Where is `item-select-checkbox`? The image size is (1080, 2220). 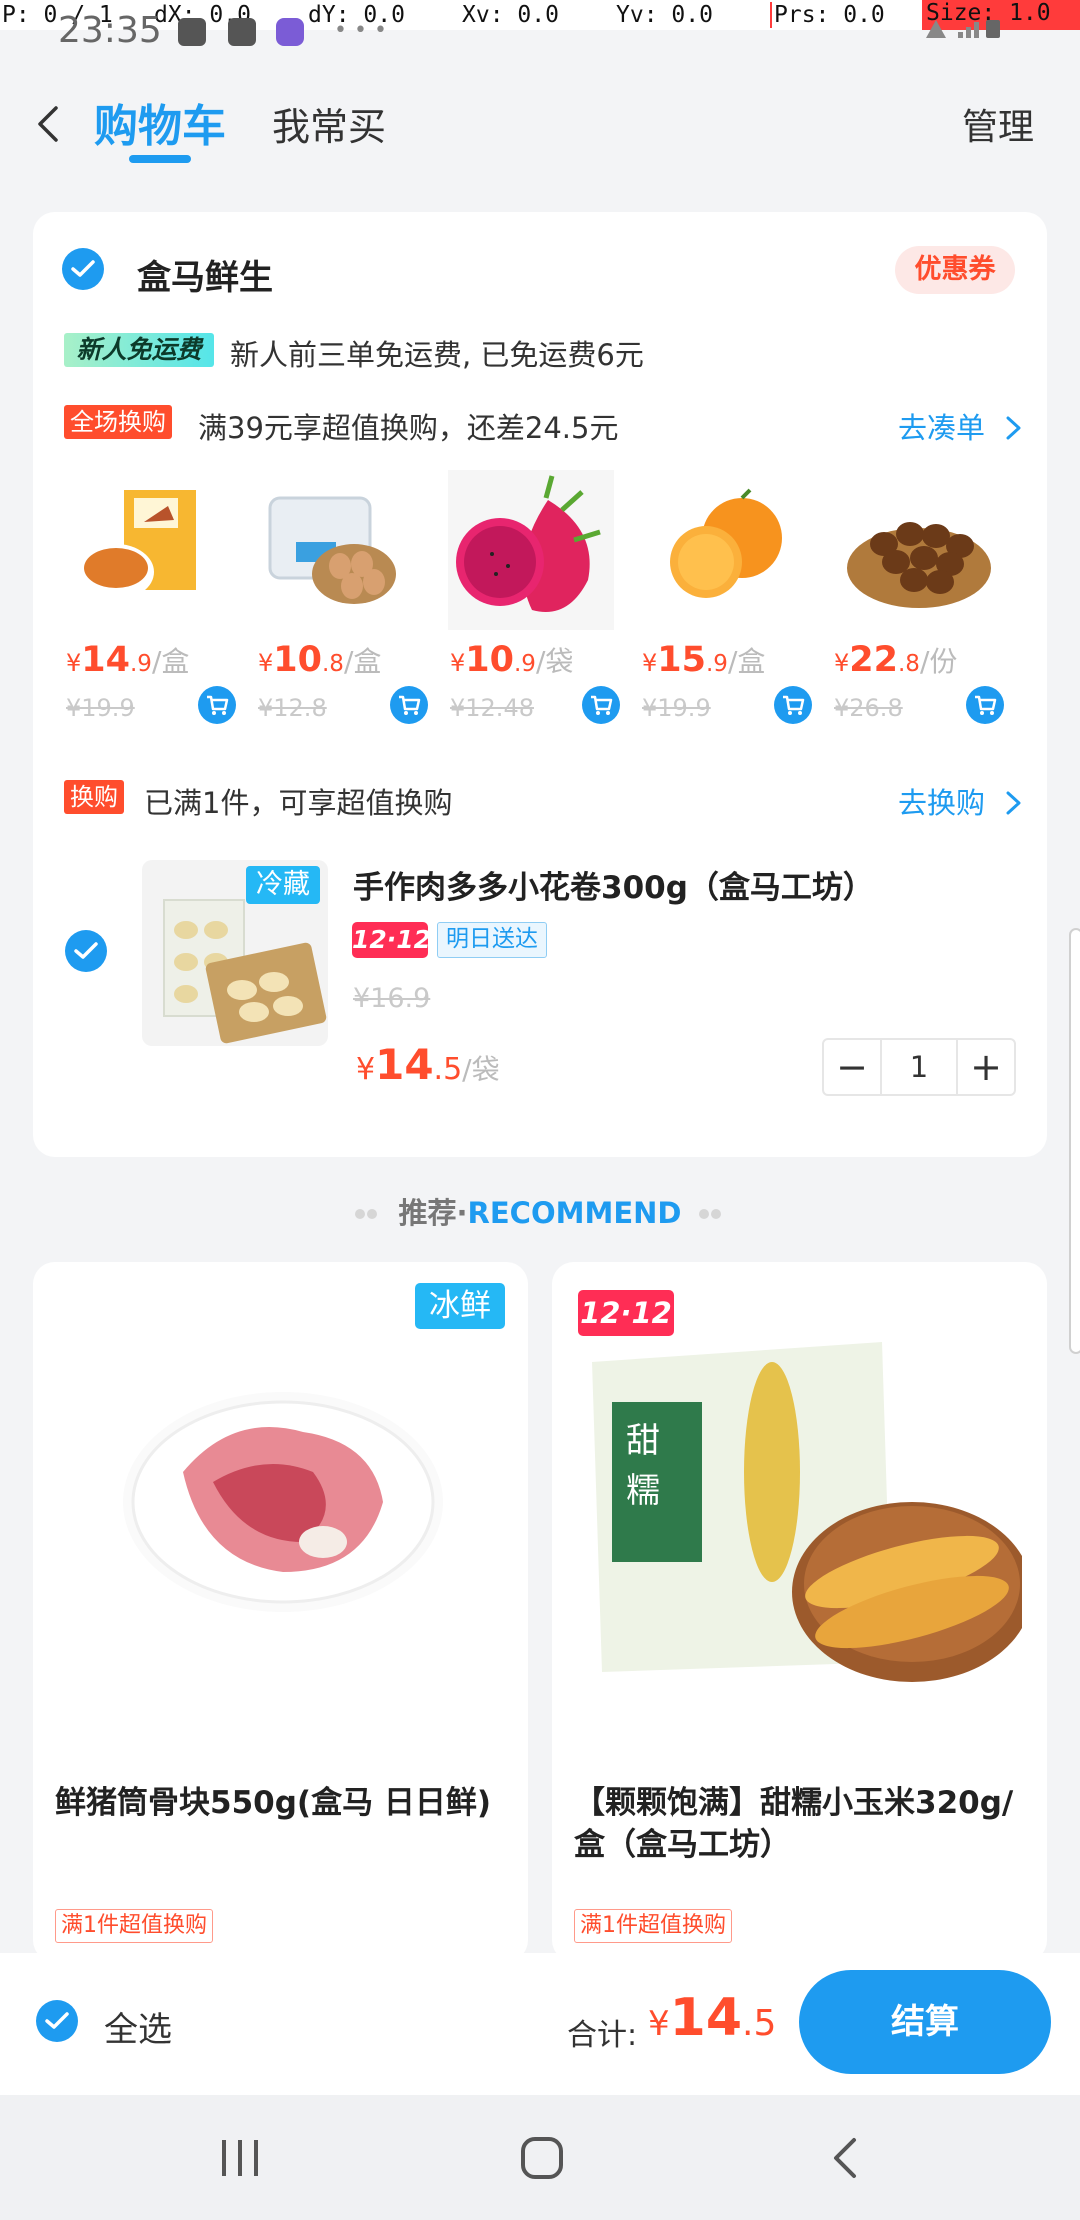 item-select-checkbox is located at coordinates (86, 951).